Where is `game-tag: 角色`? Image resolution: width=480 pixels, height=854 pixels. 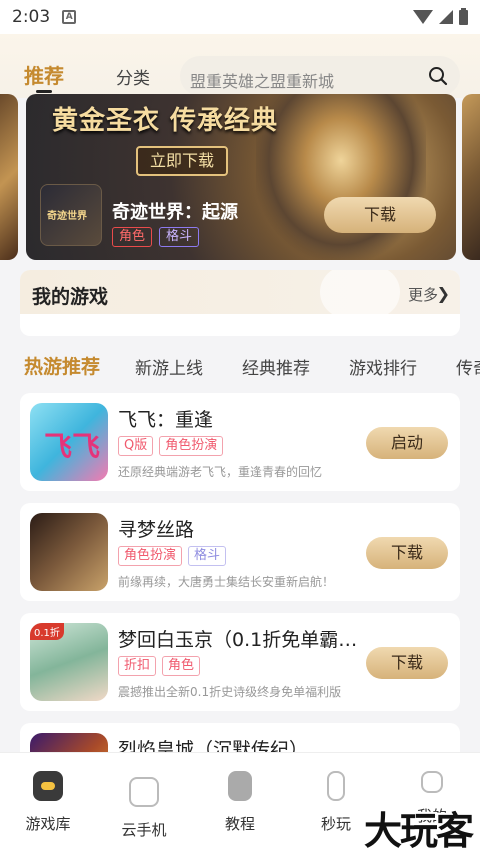 game-tag: 角色 is located at coordinates (181, 666).